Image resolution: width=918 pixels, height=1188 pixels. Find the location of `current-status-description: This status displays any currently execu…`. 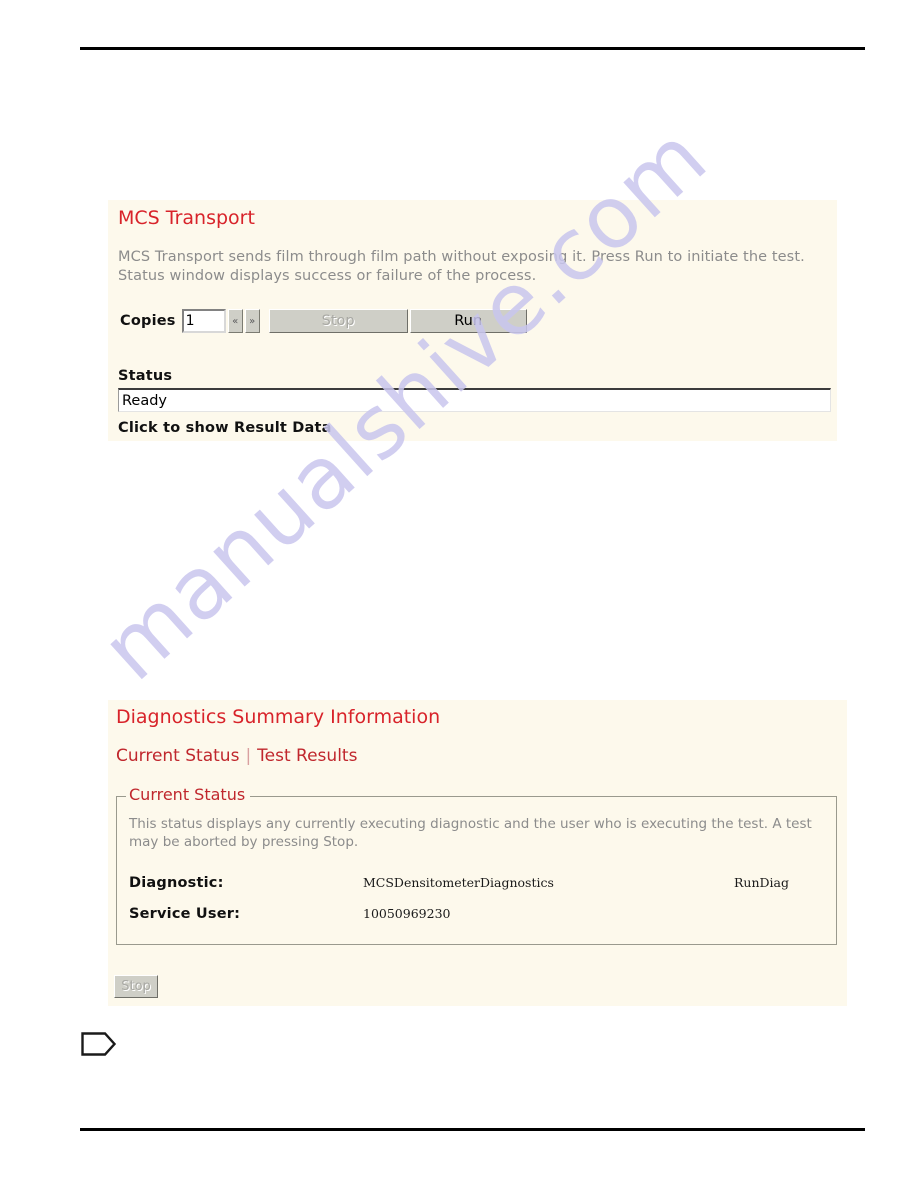

current-status-description: This status displays any currently execu… is located at coordinates (470, 833).